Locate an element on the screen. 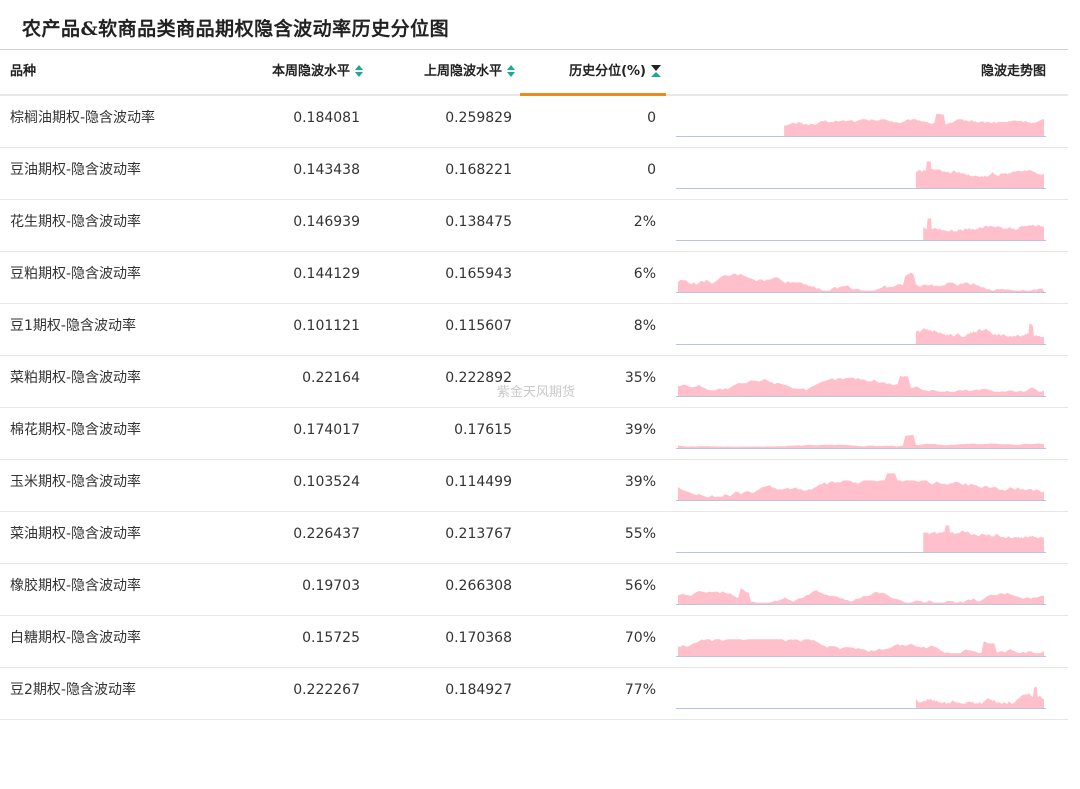 The image size is (1080, 789). row-name: 豆粕期权-隐含波动率 is located at coordinates (76, 274).